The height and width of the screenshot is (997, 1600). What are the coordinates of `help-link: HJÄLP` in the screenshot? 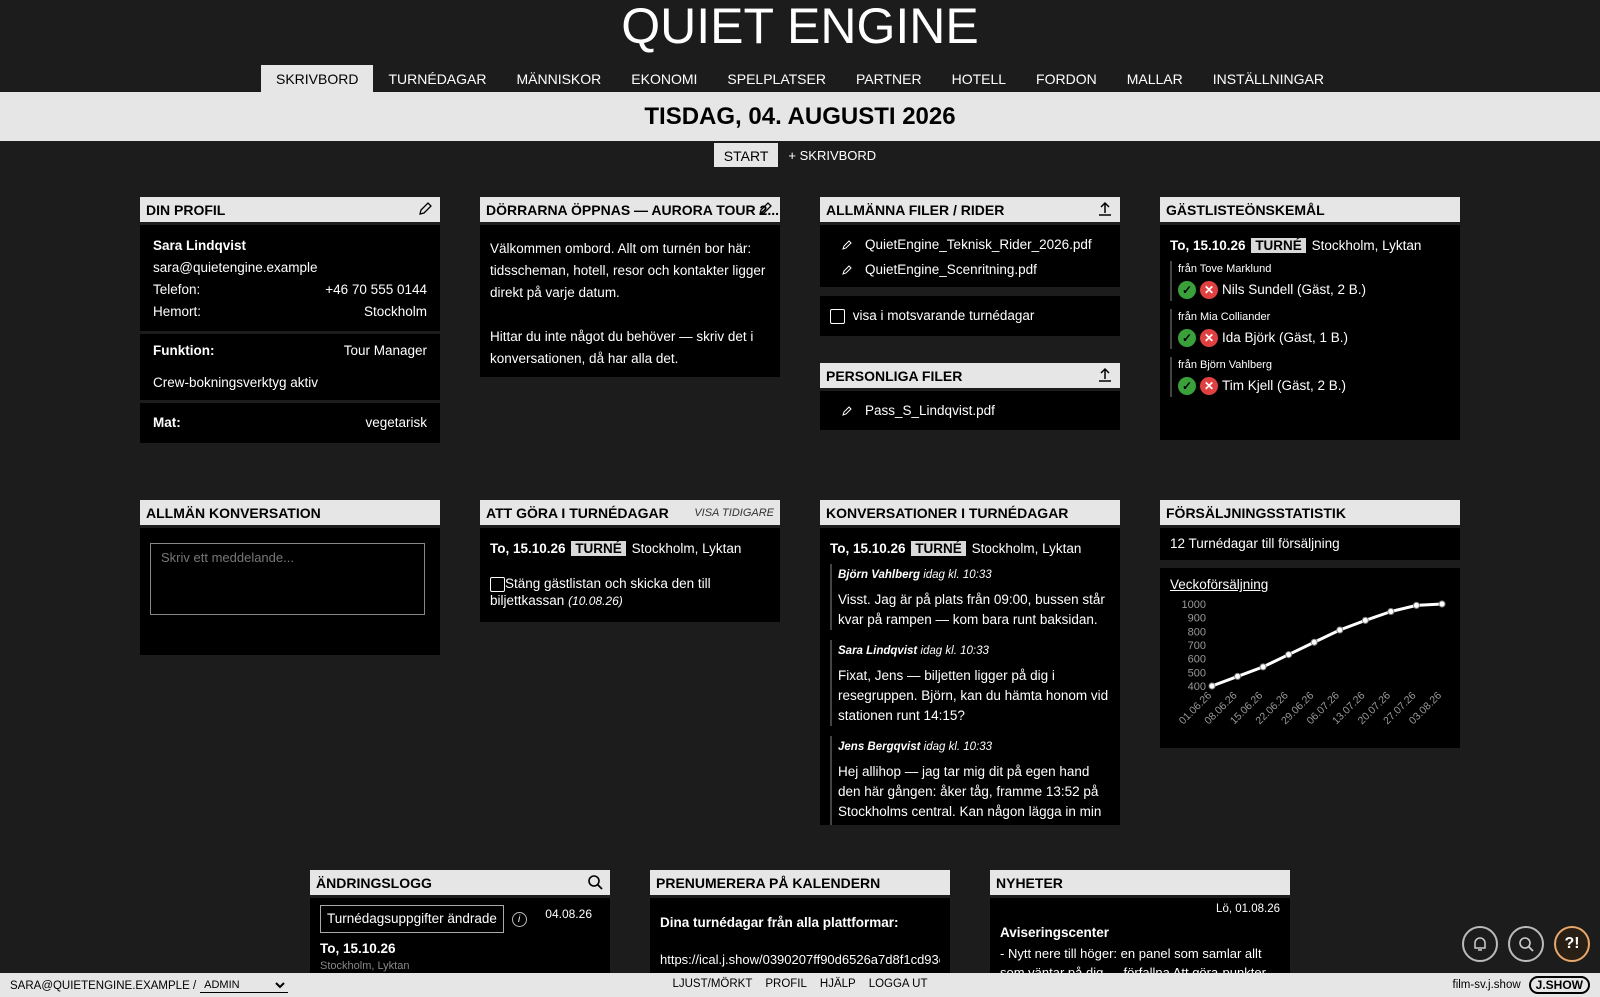 It's located at (838, 984).